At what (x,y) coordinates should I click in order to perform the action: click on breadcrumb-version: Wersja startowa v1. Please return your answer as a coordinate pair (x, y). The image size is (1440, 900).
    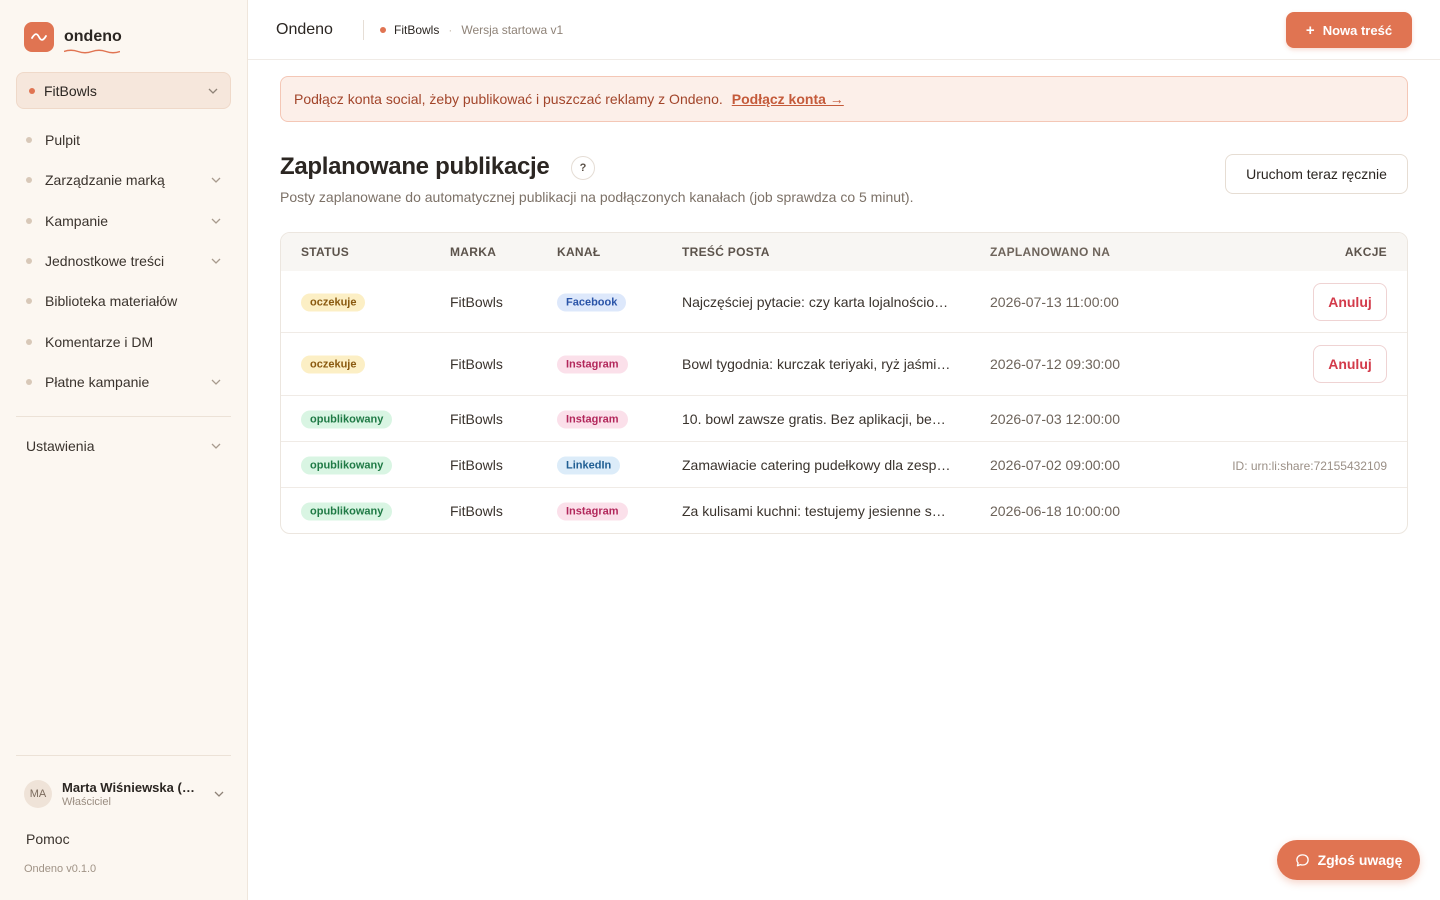
    Looking at the image, I should click on (512, 30).